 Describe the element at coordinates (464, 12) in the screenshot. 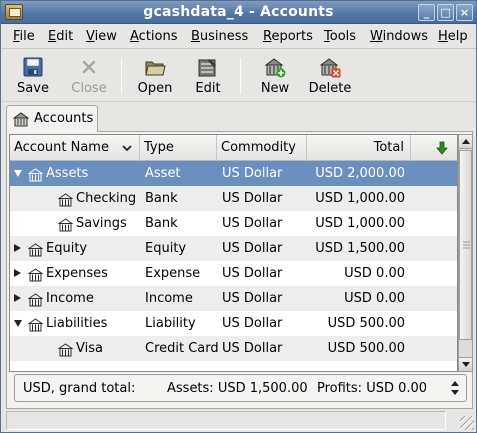

I see `close-window-button: ×` at that location.